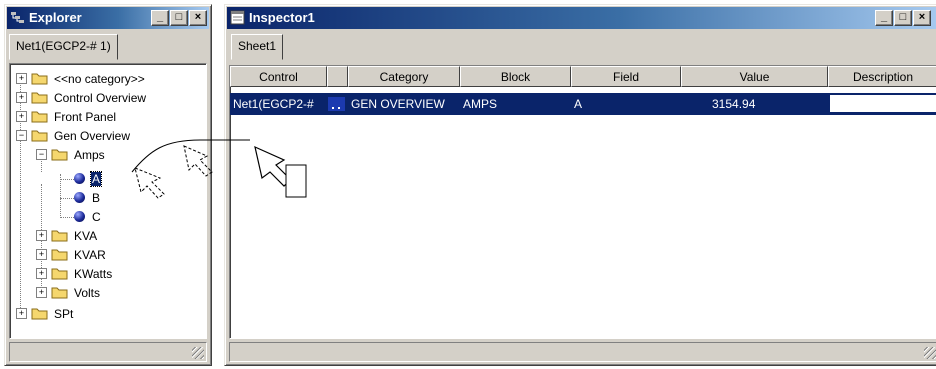  I want to click on tree-item-volts: + Volts, so click(68, 292).